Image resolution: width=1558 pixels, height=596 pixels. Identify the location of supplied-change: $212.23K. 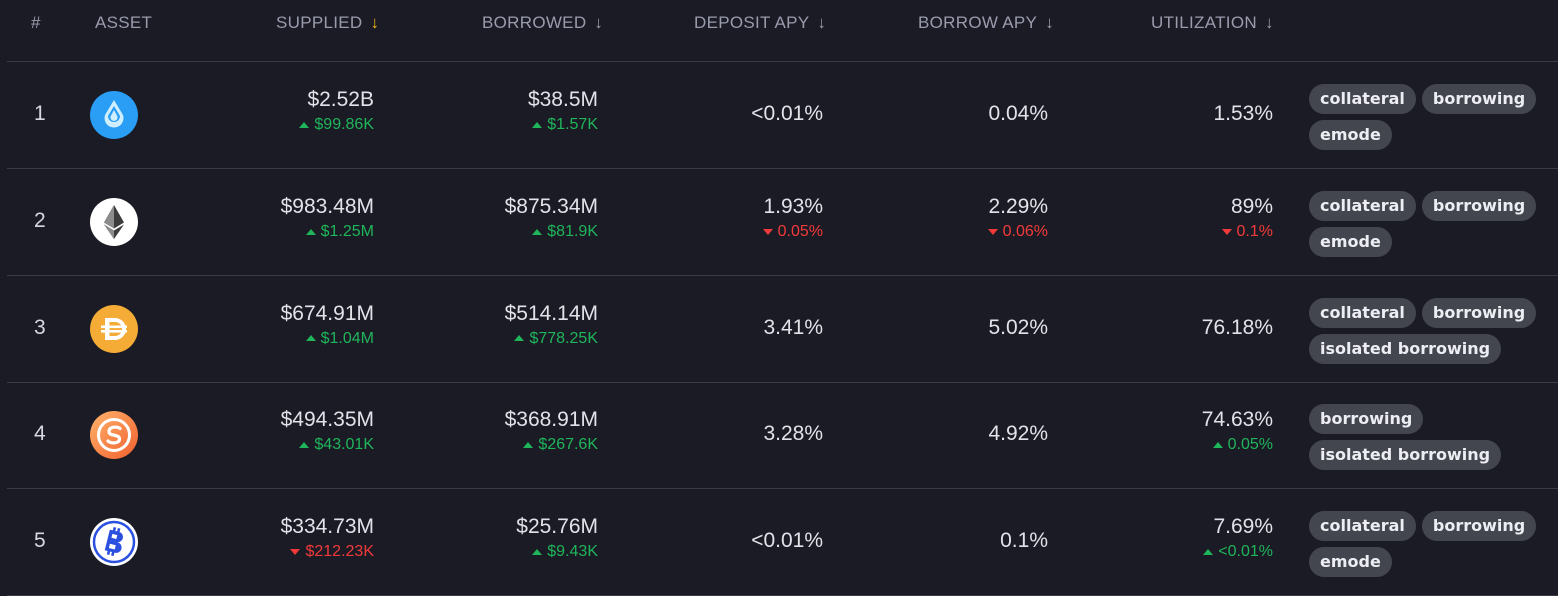
(327, 552).